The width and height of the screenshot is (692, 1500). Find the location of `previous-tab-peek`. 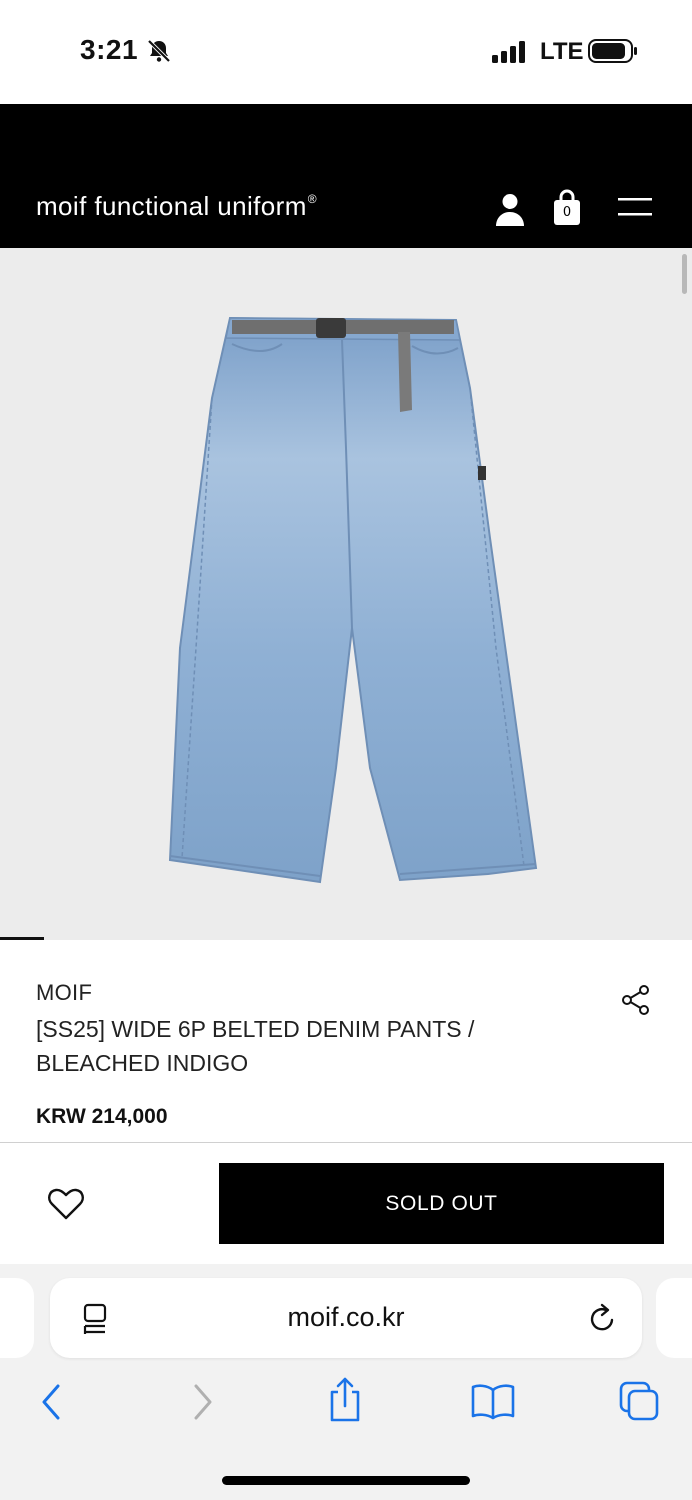

previous-tab-peek is located at coordinates (17, 1318).